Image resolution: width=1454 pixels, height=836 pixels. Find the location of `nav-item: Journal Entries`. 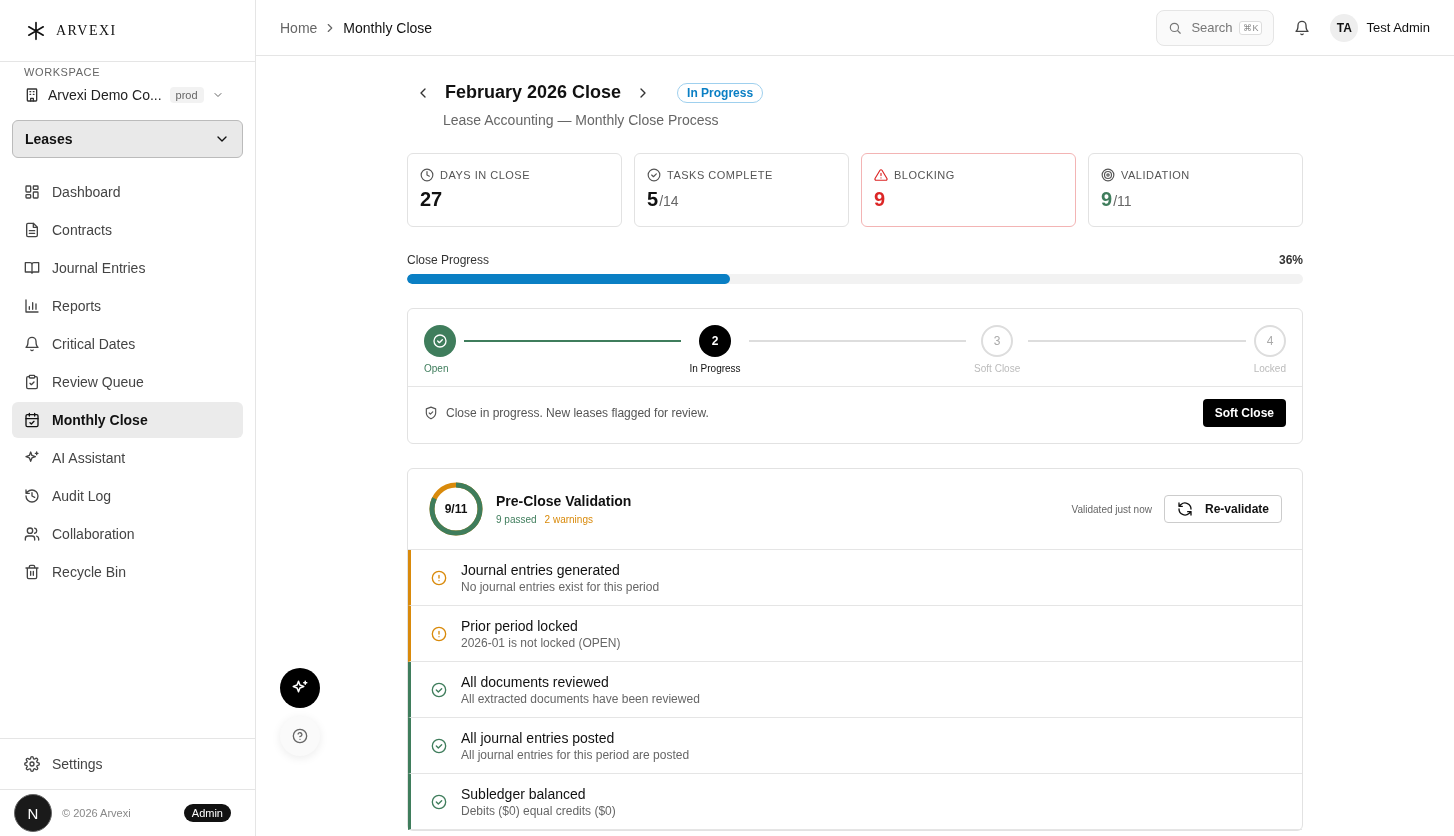

nav-item: Journal Entries is located at coordinates (127, 268).